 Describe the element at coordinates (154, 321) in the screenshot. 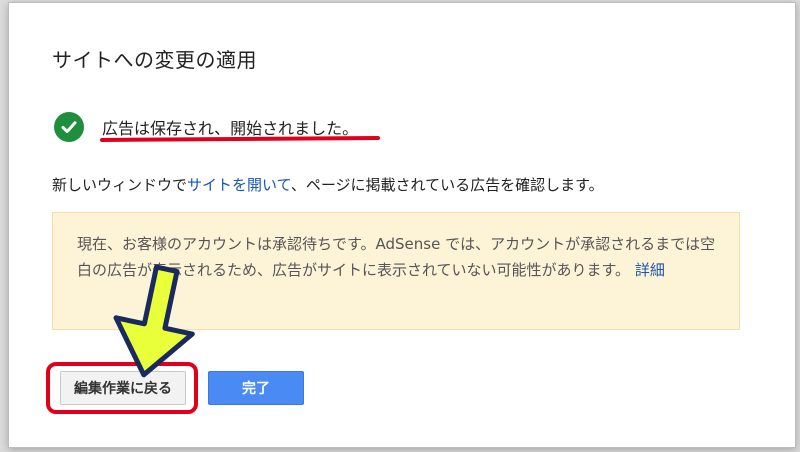

I see `down-arrow-icon` at that location.